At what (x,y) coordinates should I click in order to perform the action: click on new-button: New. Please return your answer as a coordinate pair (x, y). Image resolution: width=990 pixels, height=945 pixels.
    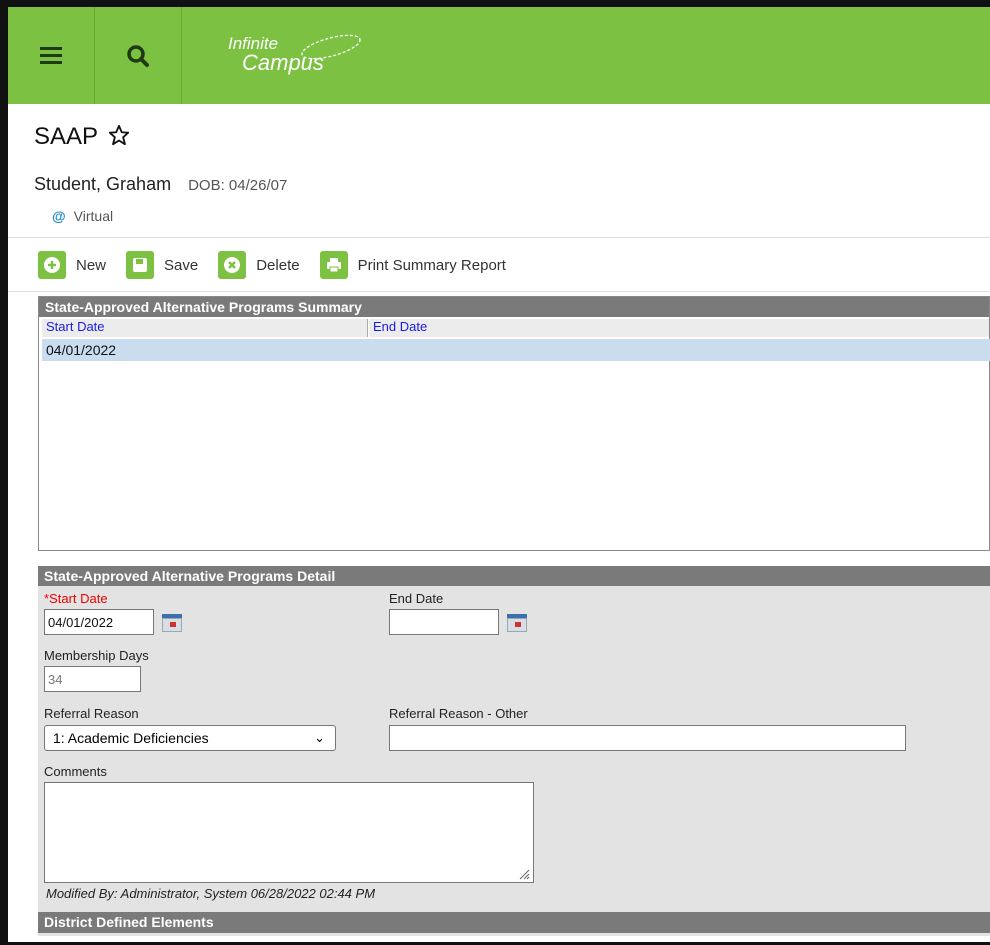
    Looking at the image, I should click on (72, 265).